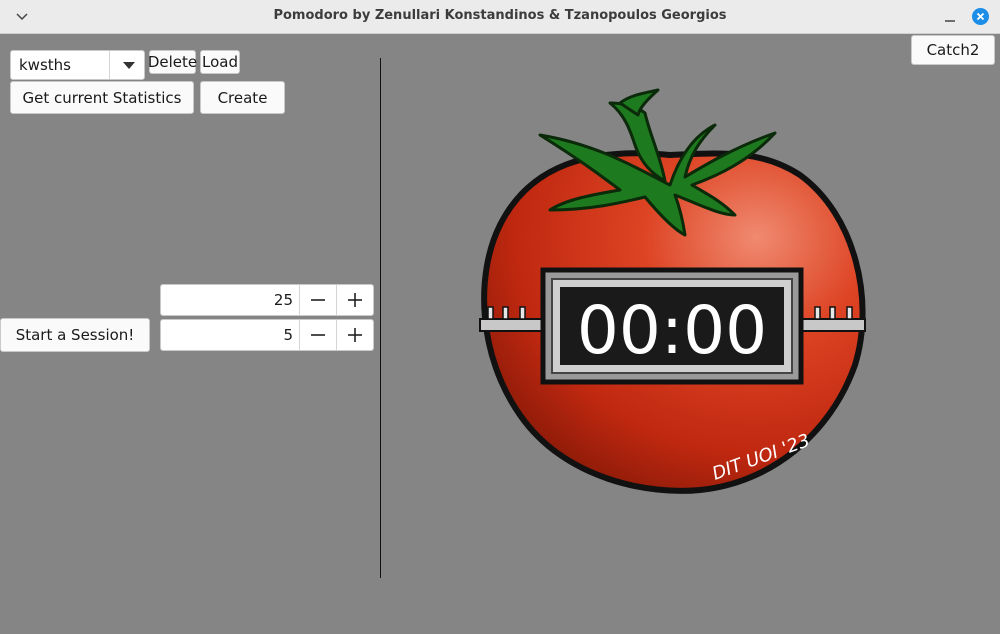 Image resolution: width=1000 pixels, height=634 pixels. What do you see at coordinates (380, 318) in the screenshot?
I see `vertical-divider` at bounding box center [380, 318].